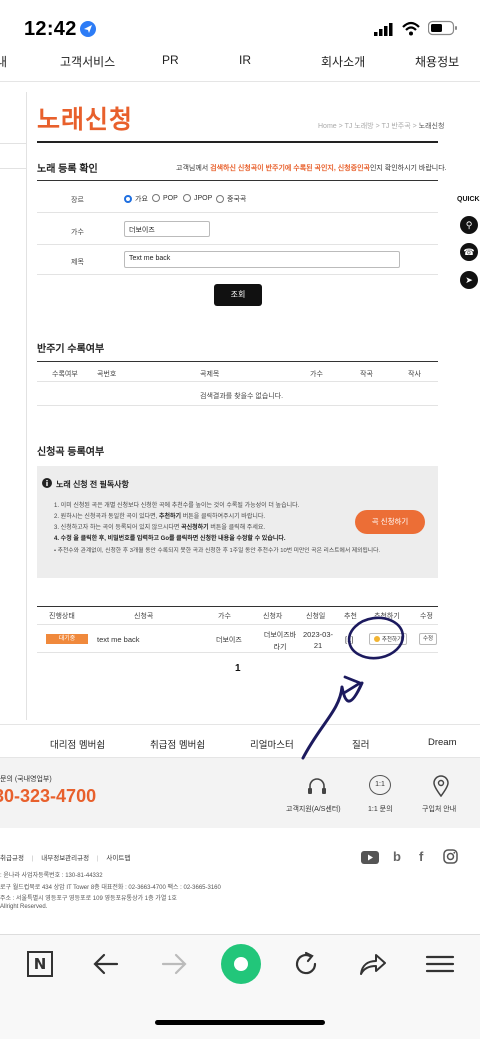  I want to click on breadcrumb-current: 노래신청, so click(431, 126).